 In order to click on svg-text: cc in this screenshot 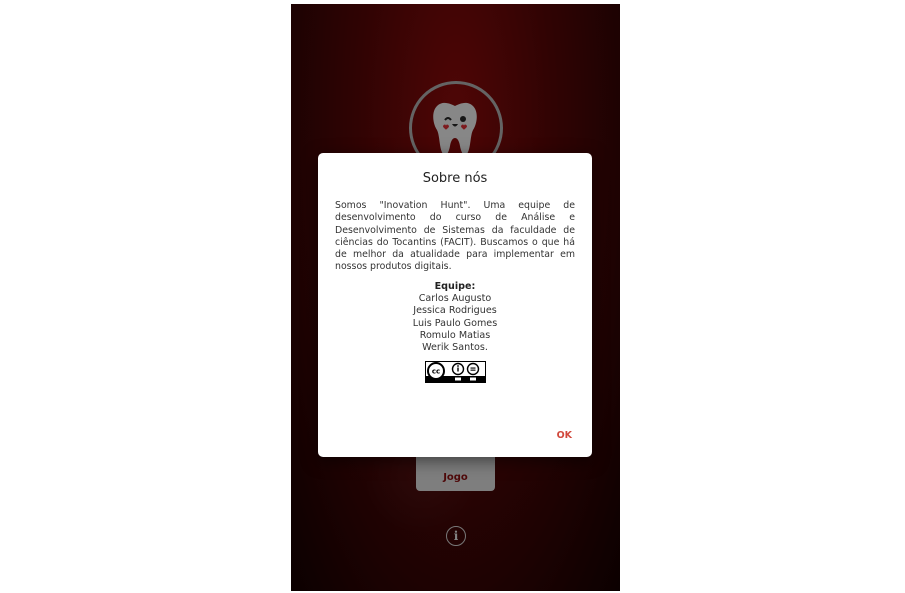, I will do `click(435, 371)`.